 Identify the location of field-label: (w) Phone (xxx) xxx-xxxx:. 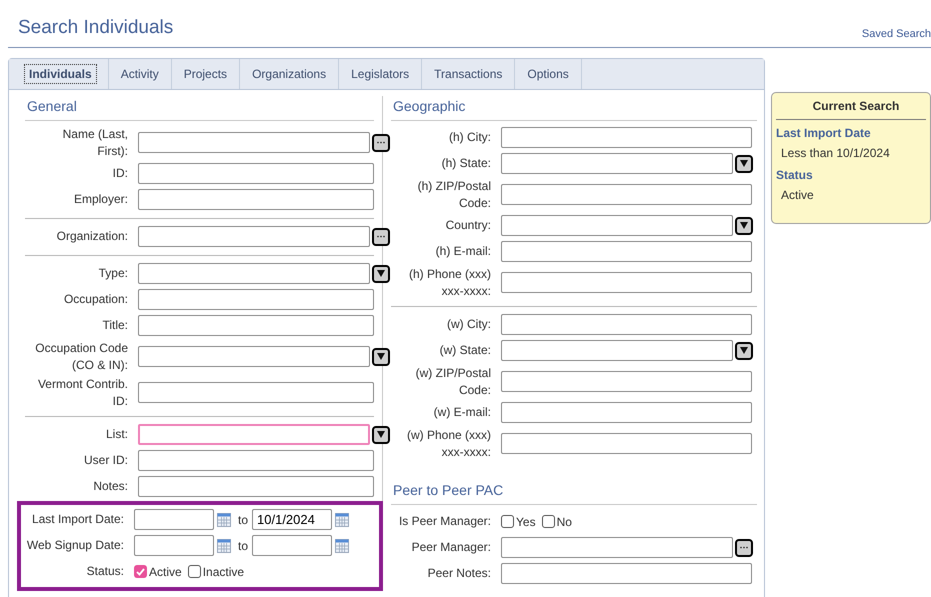
(448, 443).